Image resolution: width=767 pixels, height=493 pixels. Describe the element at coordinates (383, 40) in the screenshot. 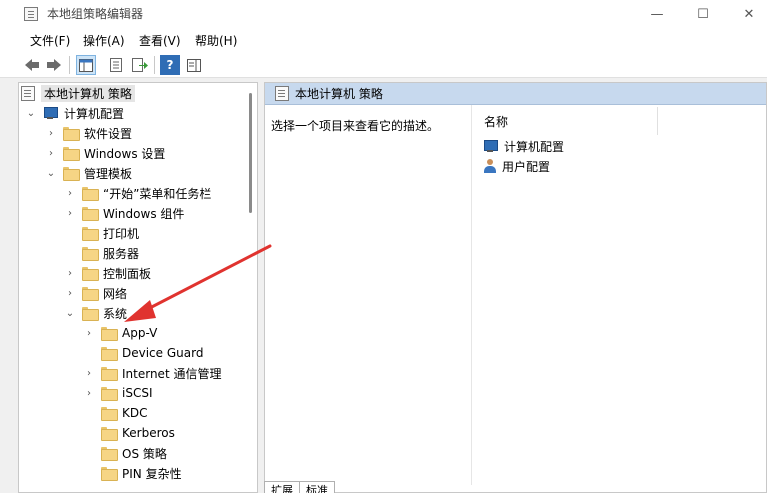

I see `menu-bar: 文件(F) 操作(A) 查看(V) 帮助(H)` at that location.